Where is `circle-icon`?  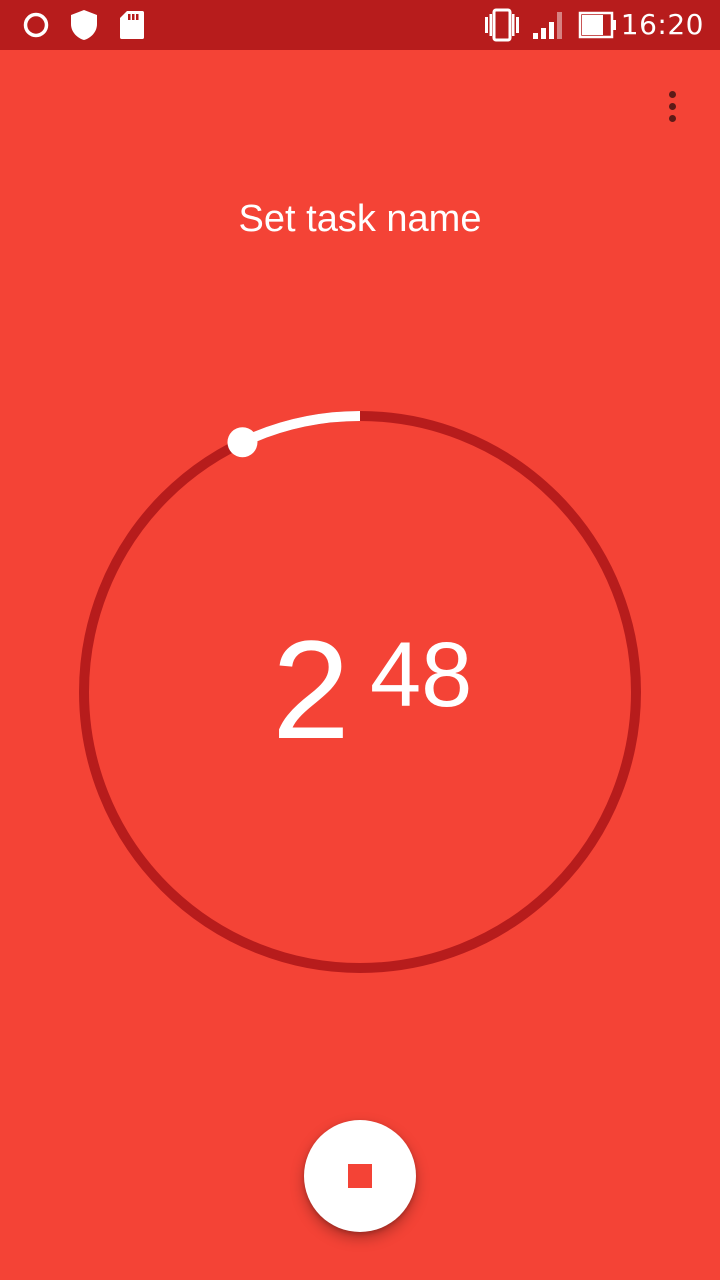
circle-icon is located at coordinates (36, 25).